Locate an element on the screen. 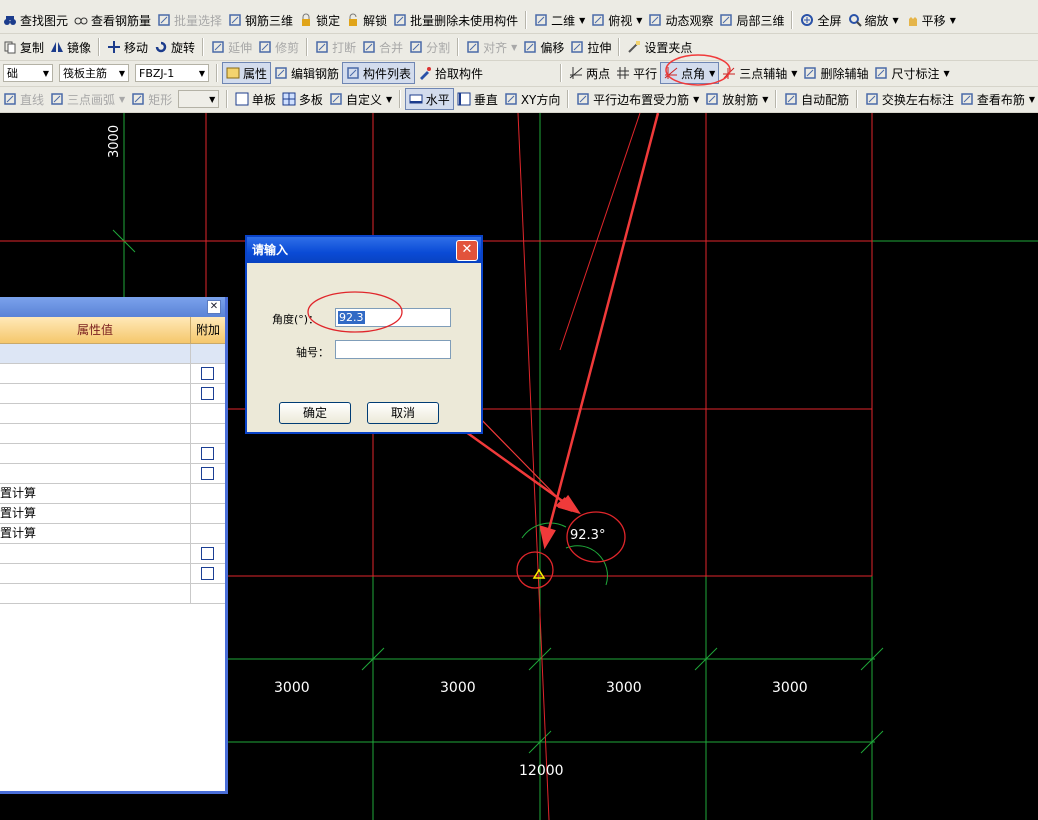 This screenshot has height=820, width=1038. tool-button-dimension: 尺寸标注 ▼ is located at coordinates (911, 73).